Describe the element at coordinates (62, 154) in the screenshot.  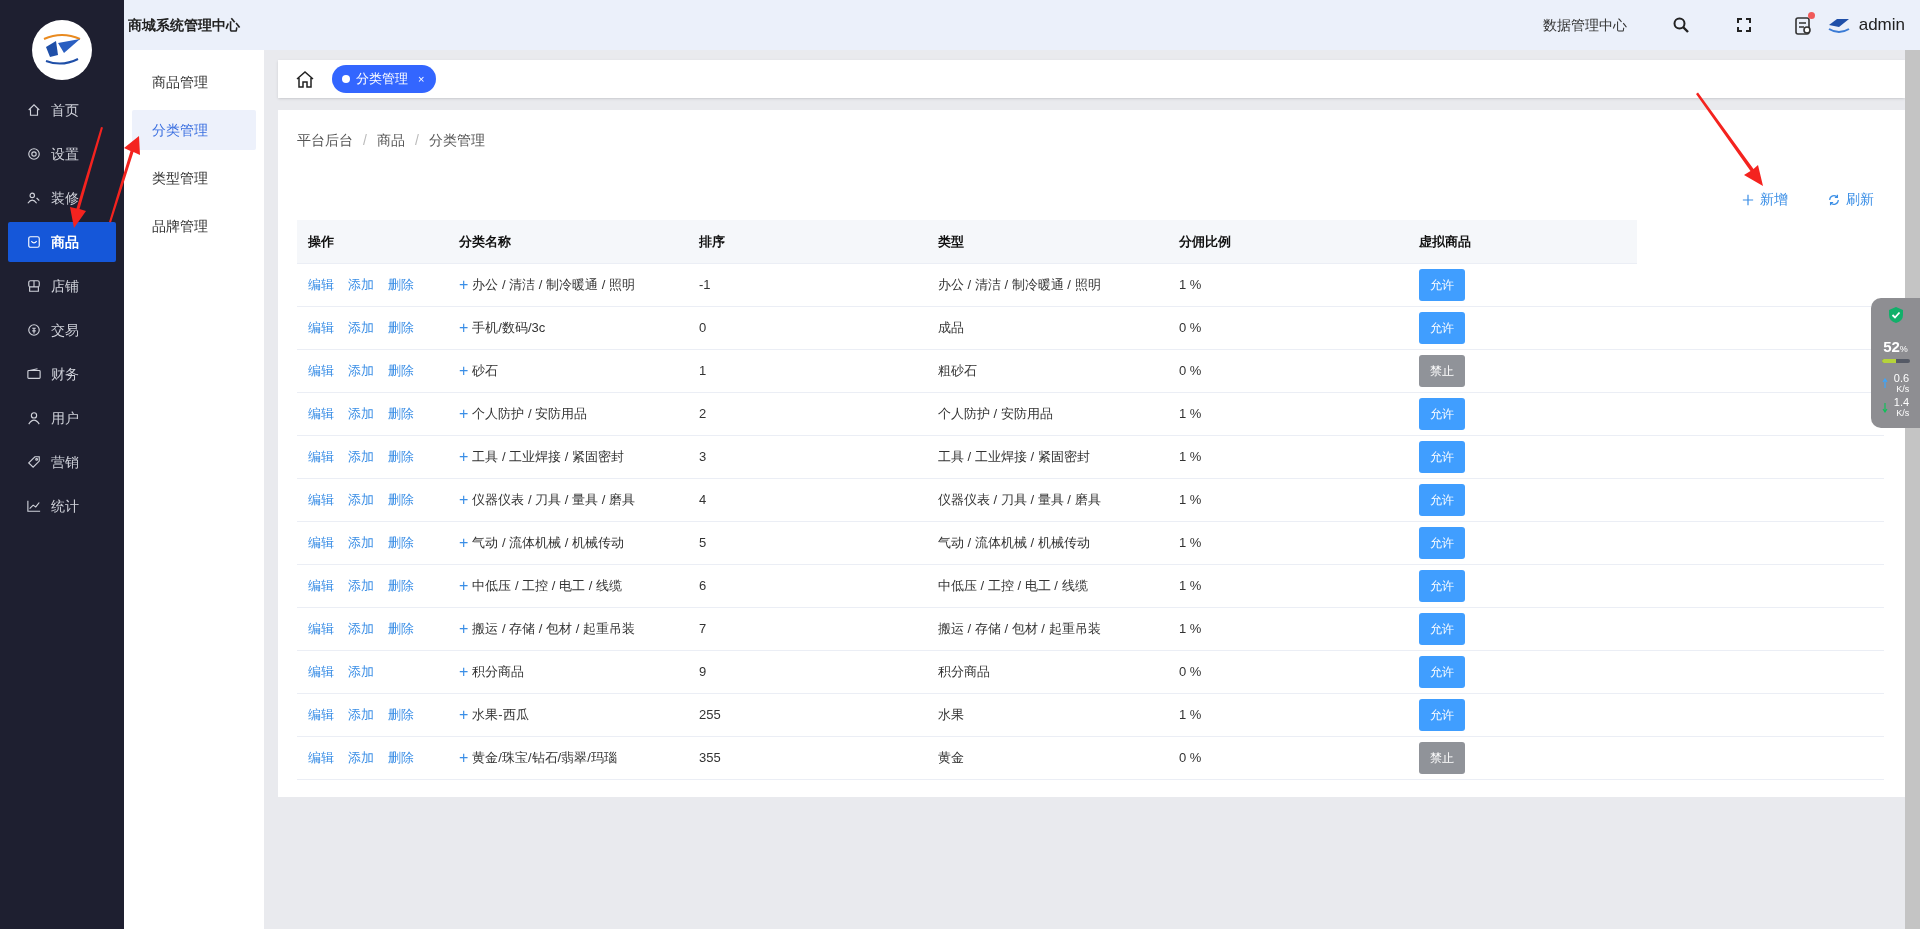
I see `nav-item: 设置` at that location.